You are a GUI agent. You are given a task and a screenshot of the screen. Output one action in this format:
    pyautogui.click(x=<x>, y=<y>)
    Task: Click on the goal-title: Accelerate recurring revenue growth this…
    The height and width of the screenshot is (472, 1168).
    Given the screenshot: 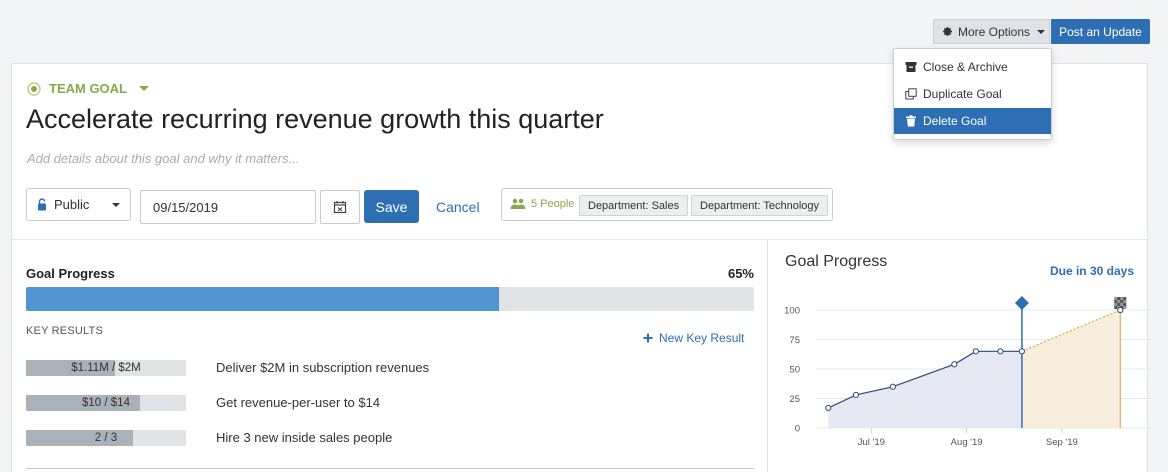 What is the action you would take?
    pyautogui.click(x=315, y=119)
    